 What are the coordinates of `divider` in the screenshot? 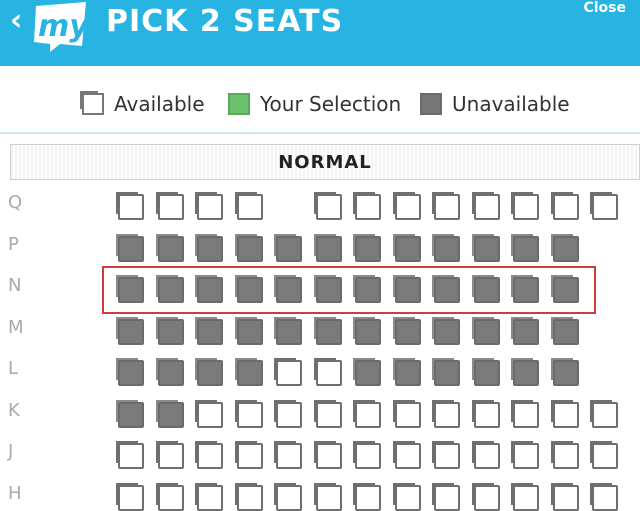 It's located at (320, 133).